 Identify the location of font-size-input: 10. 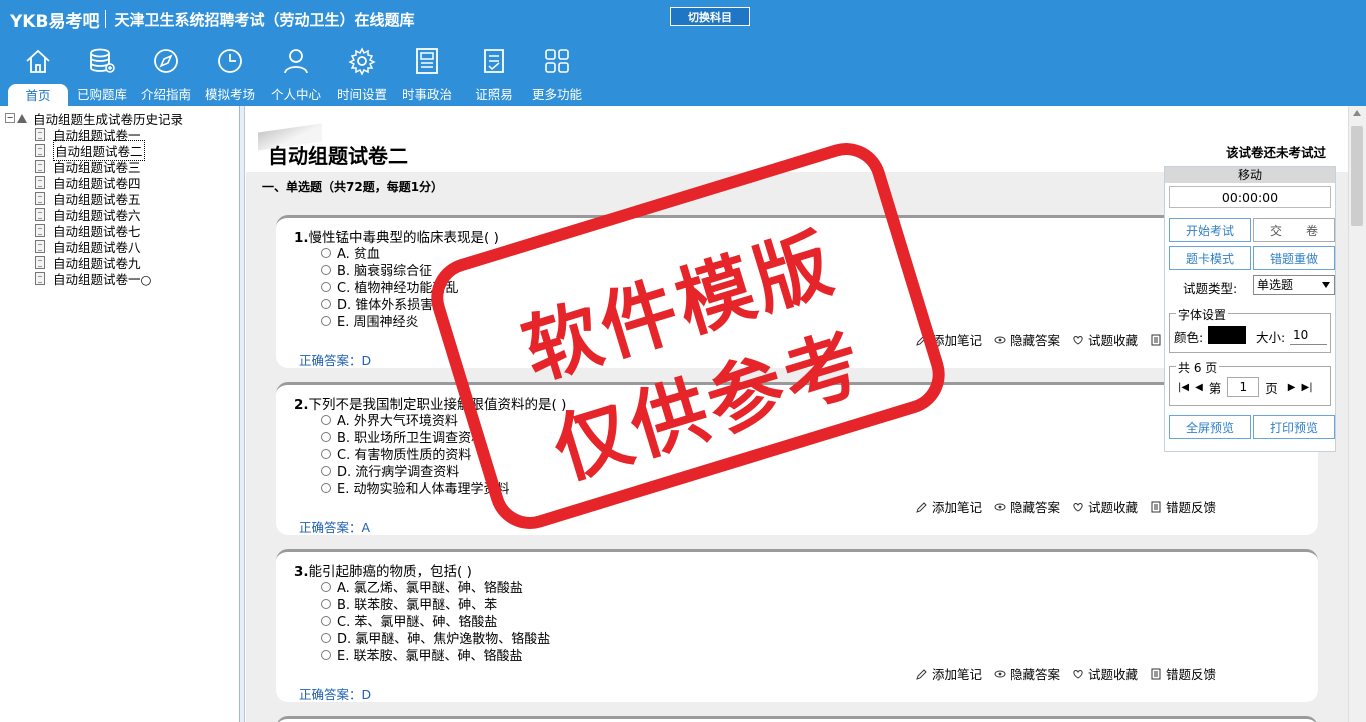
(1308, 335).